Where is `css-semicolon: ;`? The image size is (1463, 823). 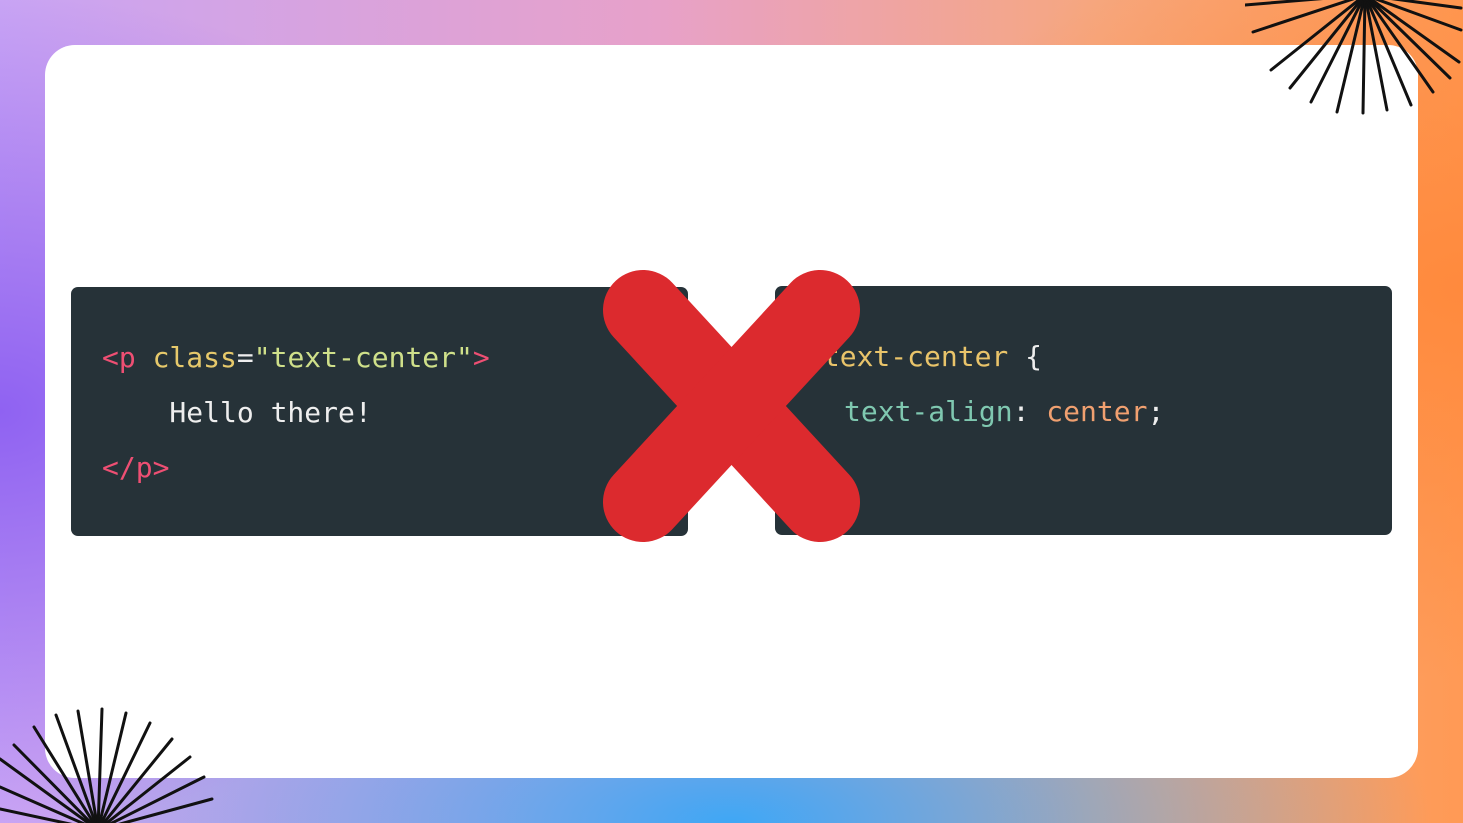 css-semicolon: ; is located at coordinates (1156, 411).